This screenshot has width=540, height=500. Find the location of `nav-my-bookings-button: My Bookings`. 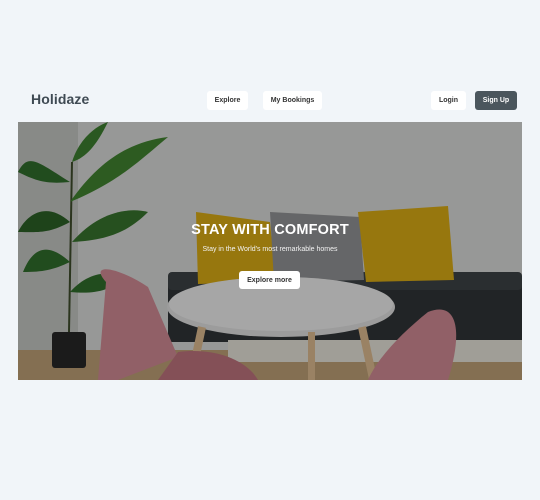

nav-my-bookings-button: My Bookings is located at coordinates (292, 100).